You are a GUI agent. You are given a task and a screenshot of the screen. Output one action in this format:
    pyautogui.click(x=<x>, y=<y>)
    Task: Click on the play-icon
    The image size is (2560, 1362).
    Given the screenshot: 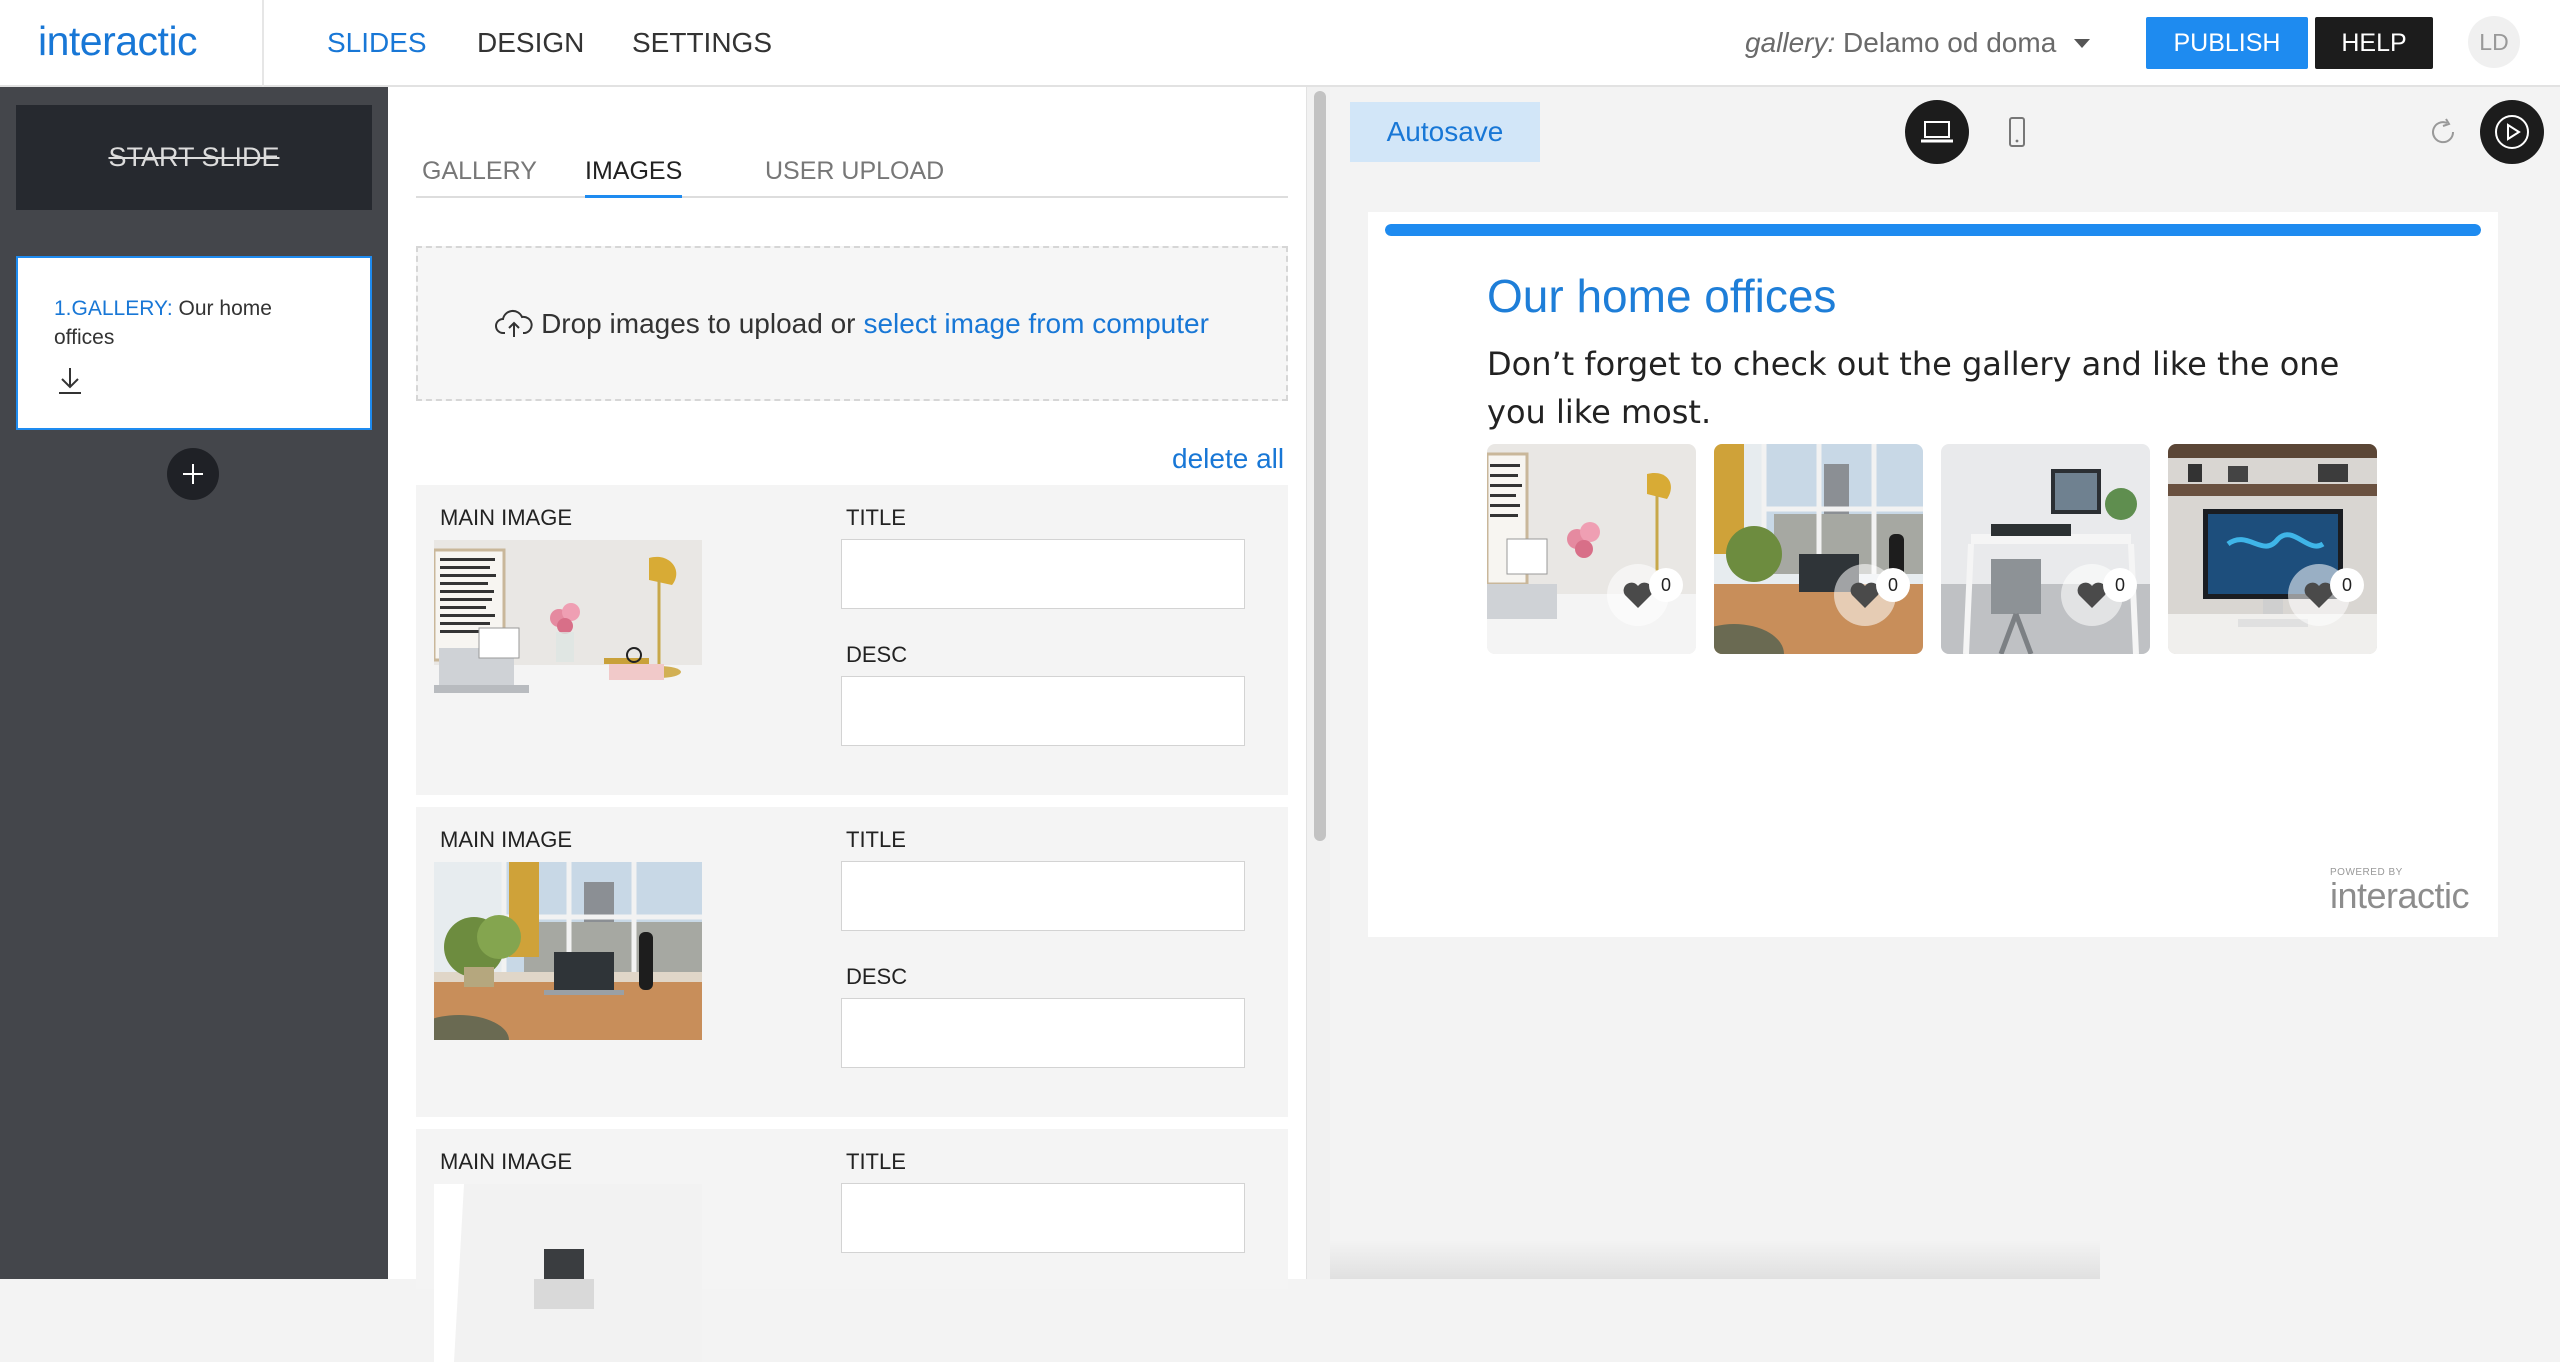 What is the action you would take?
    pyautogui.click(x=2512, y=132)
    